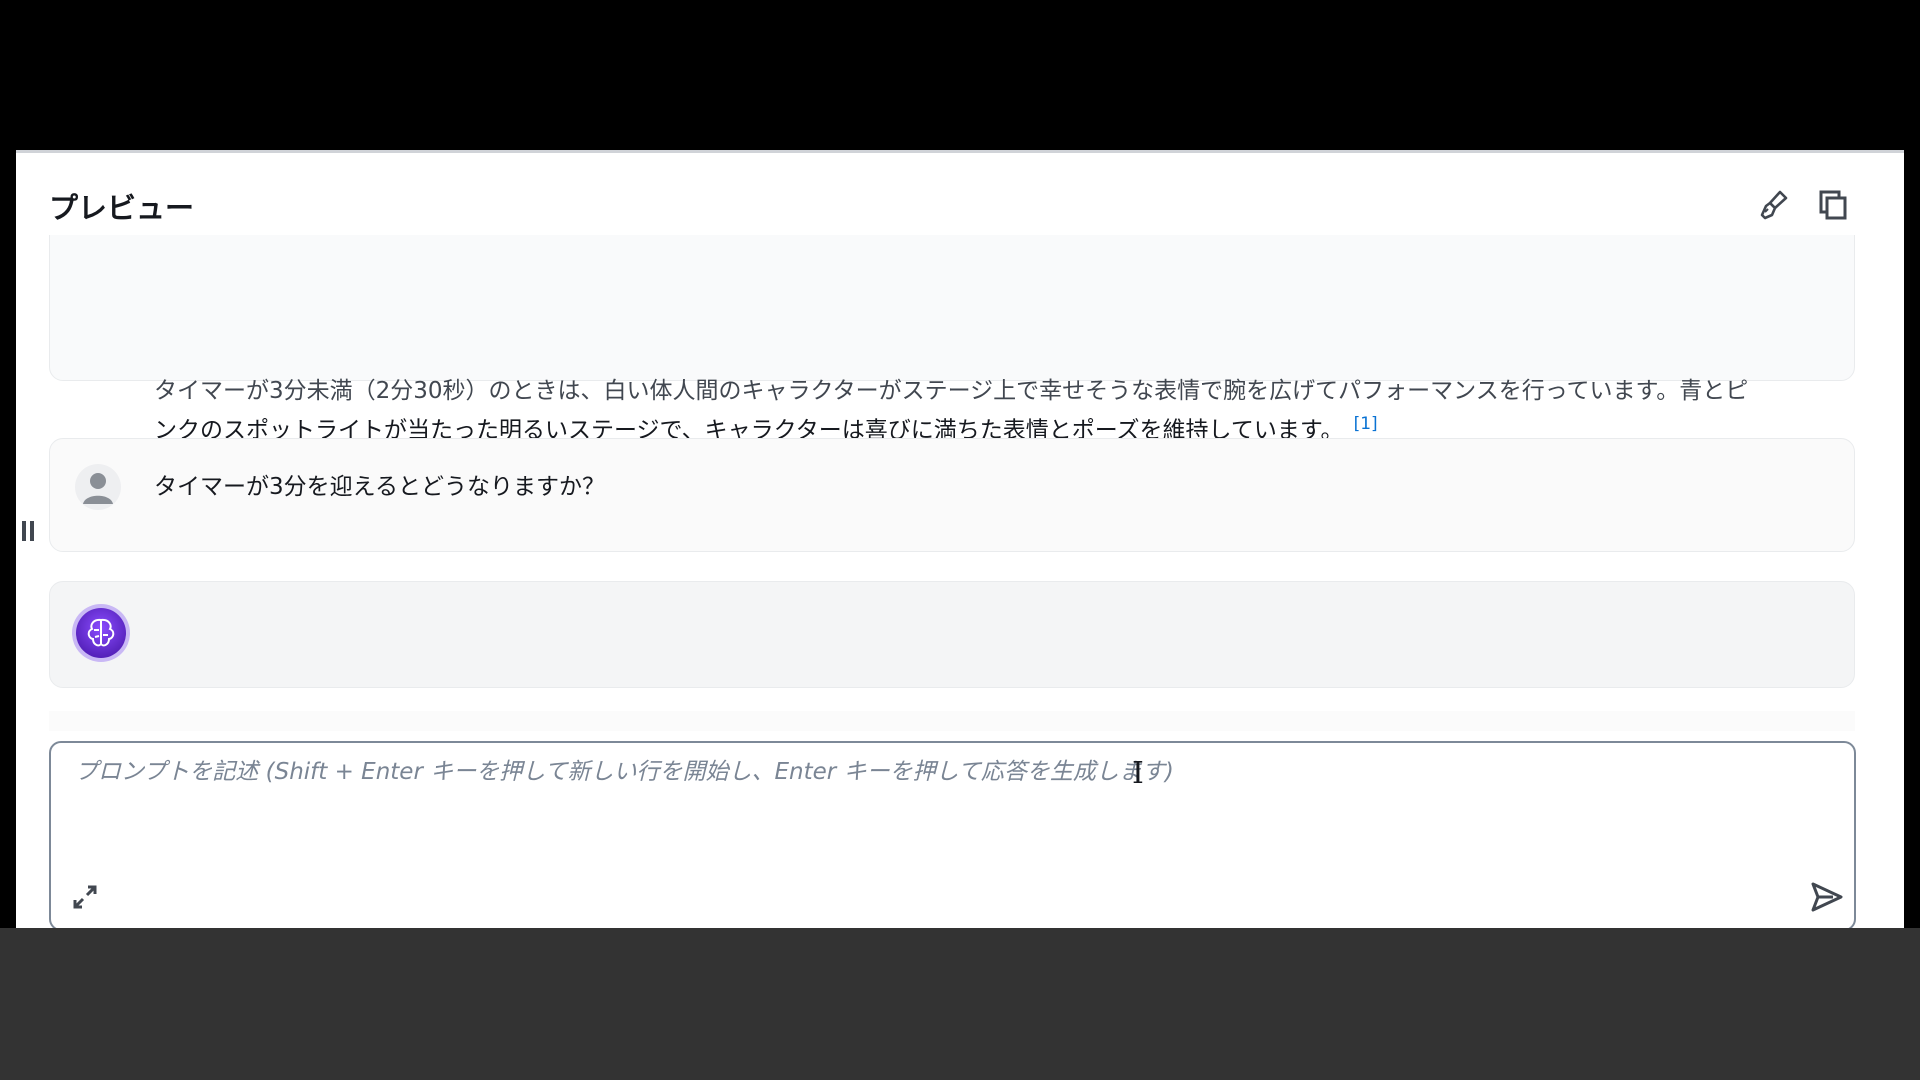 The image size is (1920, 1080). I want to click on input-divider, so click(952, 721).